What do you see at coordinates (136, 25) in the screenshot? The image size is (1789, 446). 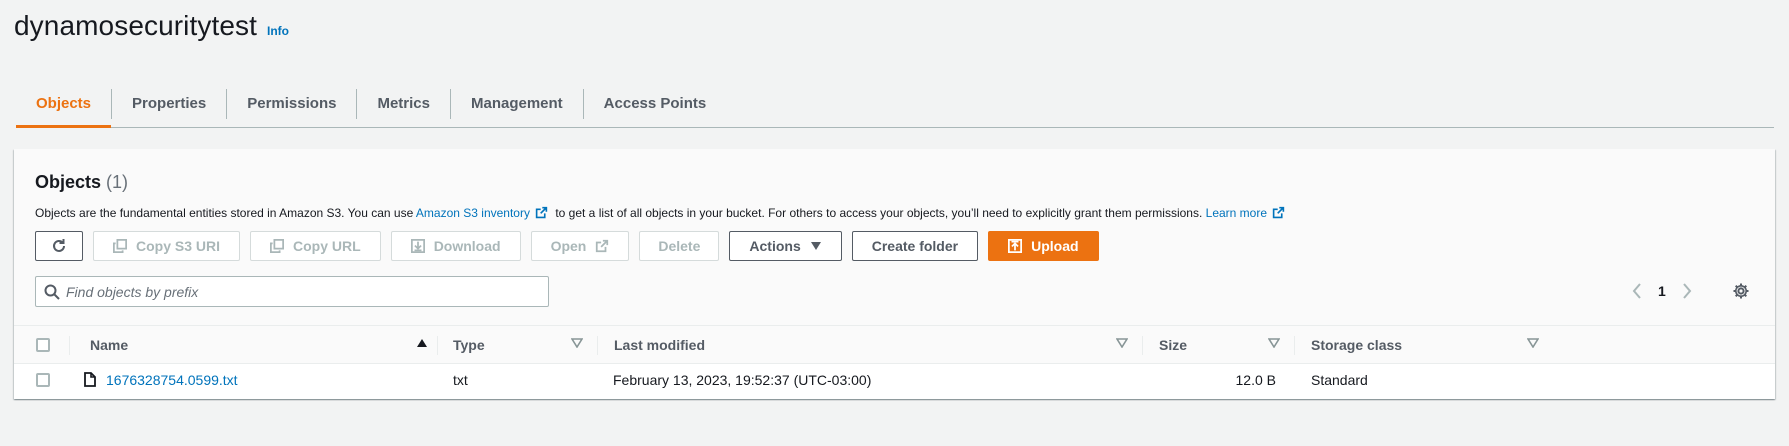 I see `page-title: dynamosecuritytest` at bounding box center [136, 25].